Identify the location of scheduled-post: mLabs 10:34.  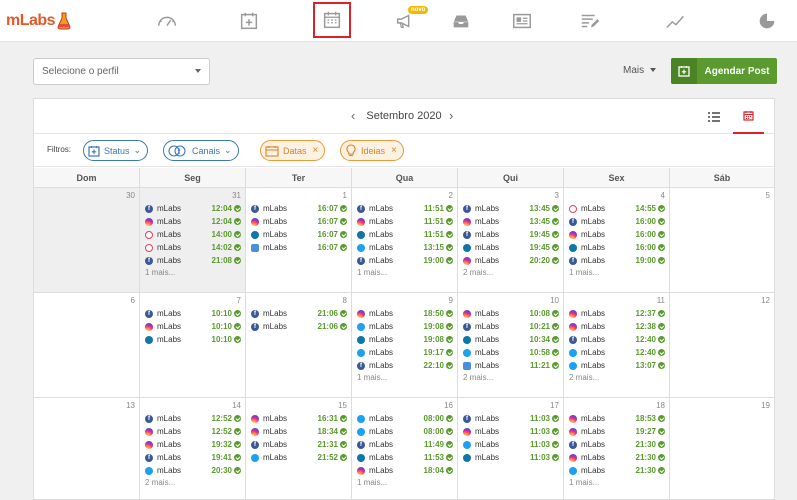
(511, 339).